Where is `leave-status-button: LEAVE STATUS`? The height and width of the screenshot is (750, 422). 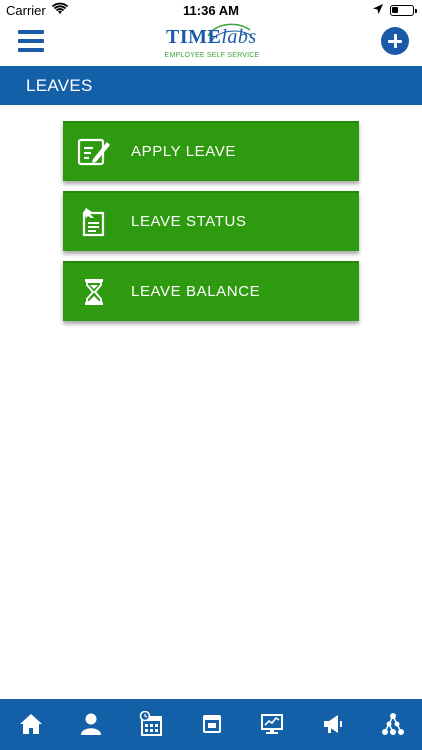 leave-status-button: LEAVE STATUS is located at coordinates (211, 221).